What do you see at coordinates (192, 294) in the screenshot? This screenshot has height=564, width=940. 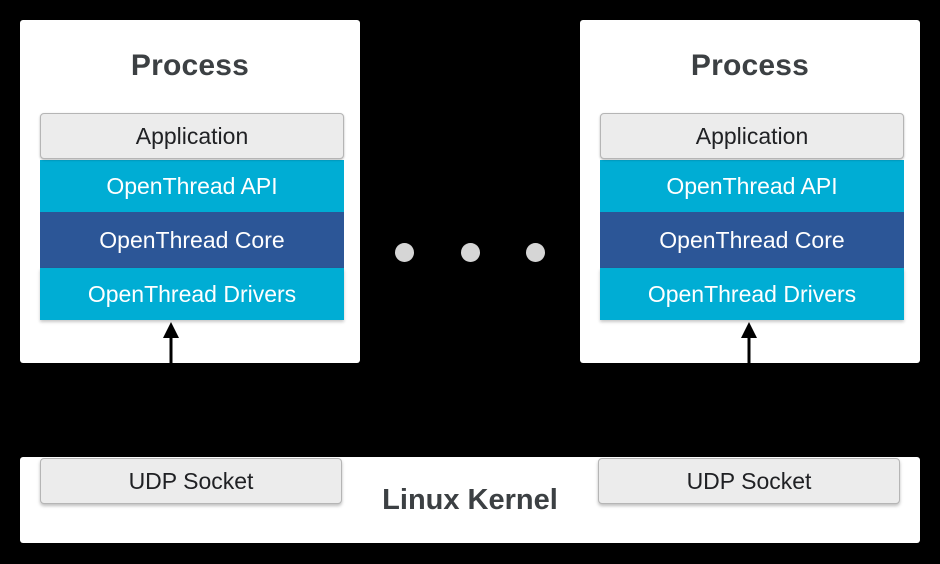 I see `layer-openthread-drivers-1: OpenThread Drivers` at bounding box center [192, 294].